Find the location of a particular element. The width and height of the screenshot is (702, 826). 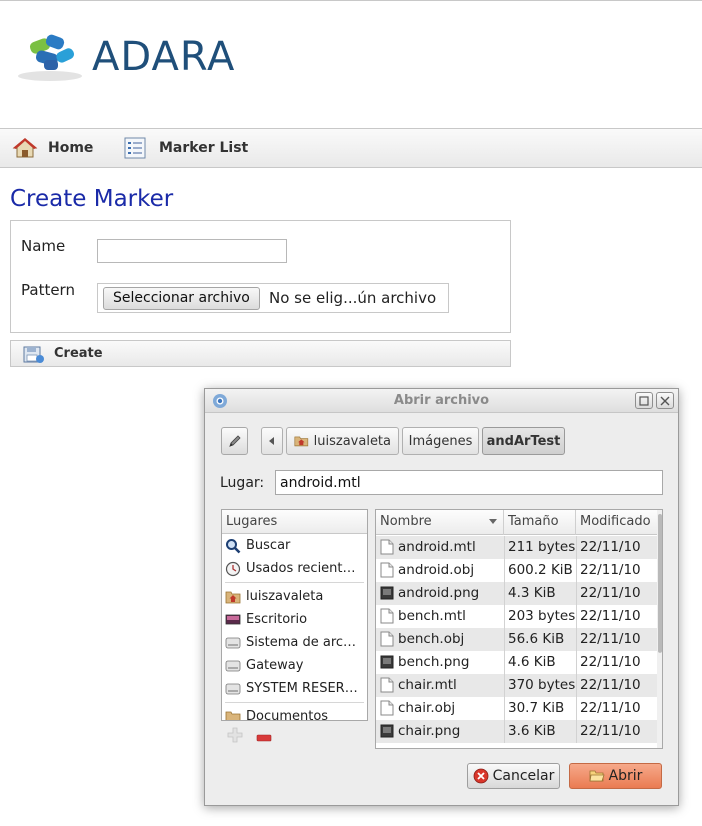

dialog-titlebar: Abrir archivo is located at coordinates (441, 401).